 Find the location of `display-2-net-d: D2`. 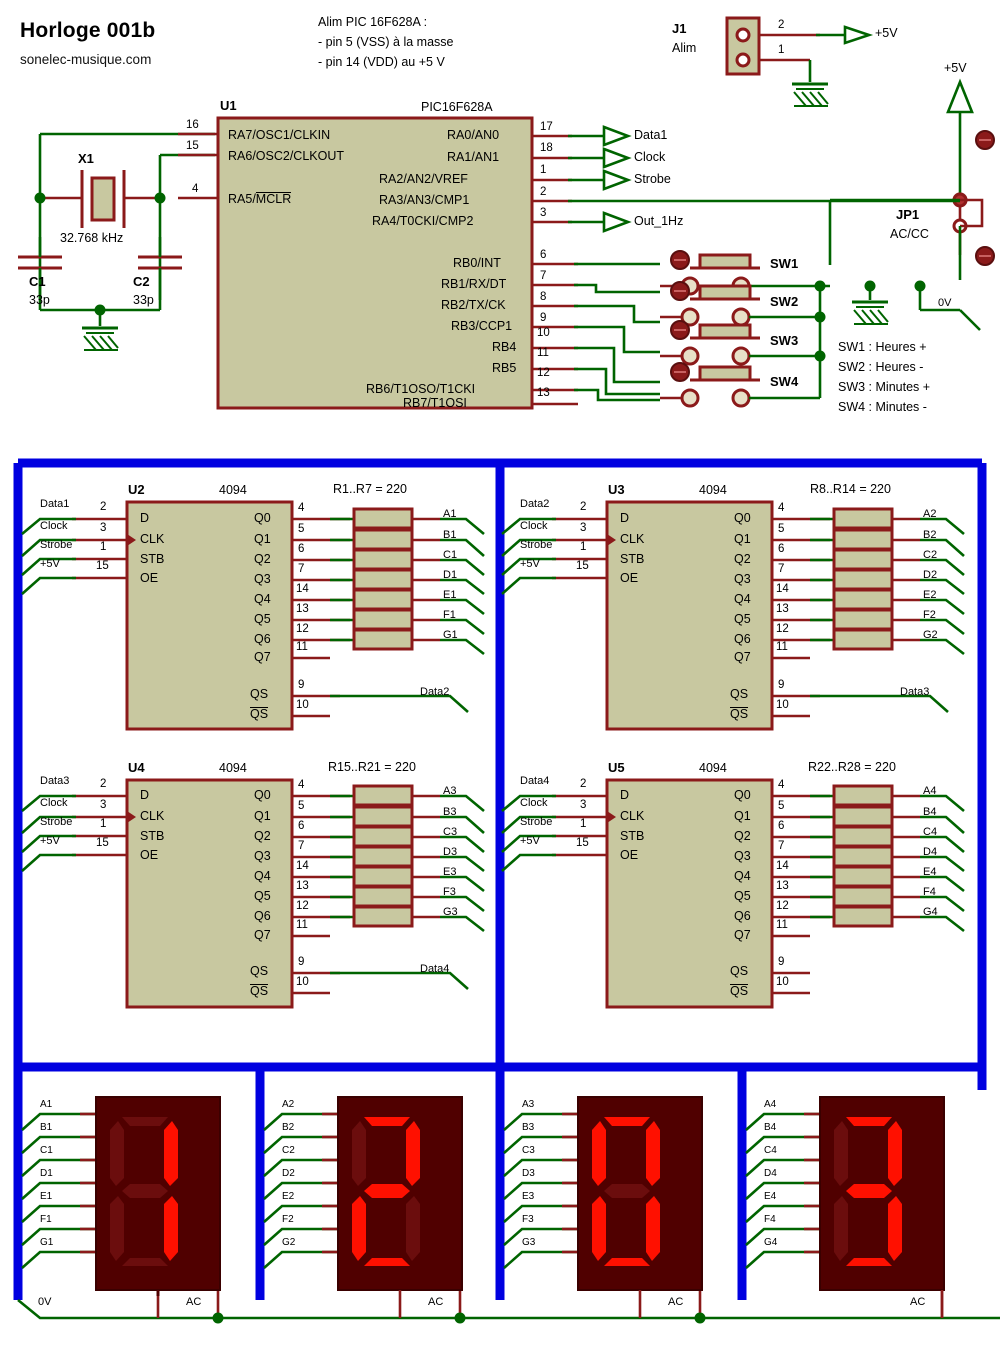

display-2-net-d: D2 is located at coordinates (288, 1173).